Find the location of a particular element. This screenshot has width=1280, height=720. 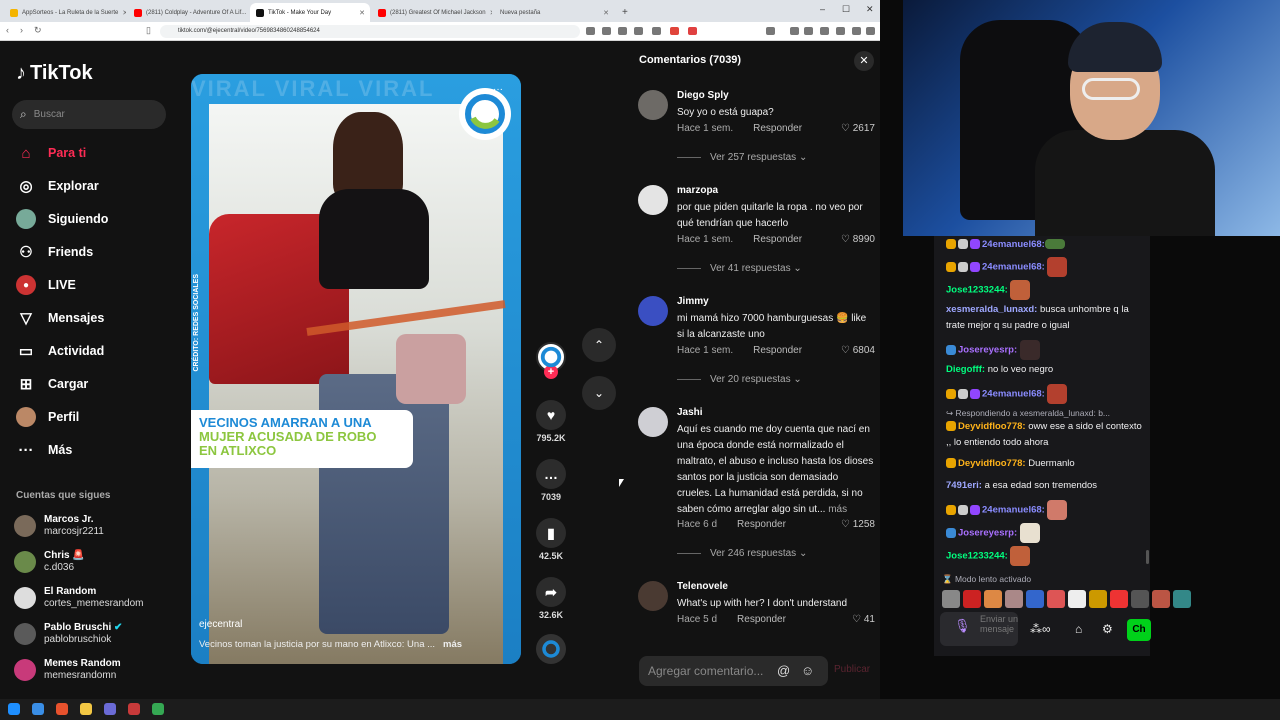

nav-item-explorar: ◎ Explorar is located at coordinates (57, 186).